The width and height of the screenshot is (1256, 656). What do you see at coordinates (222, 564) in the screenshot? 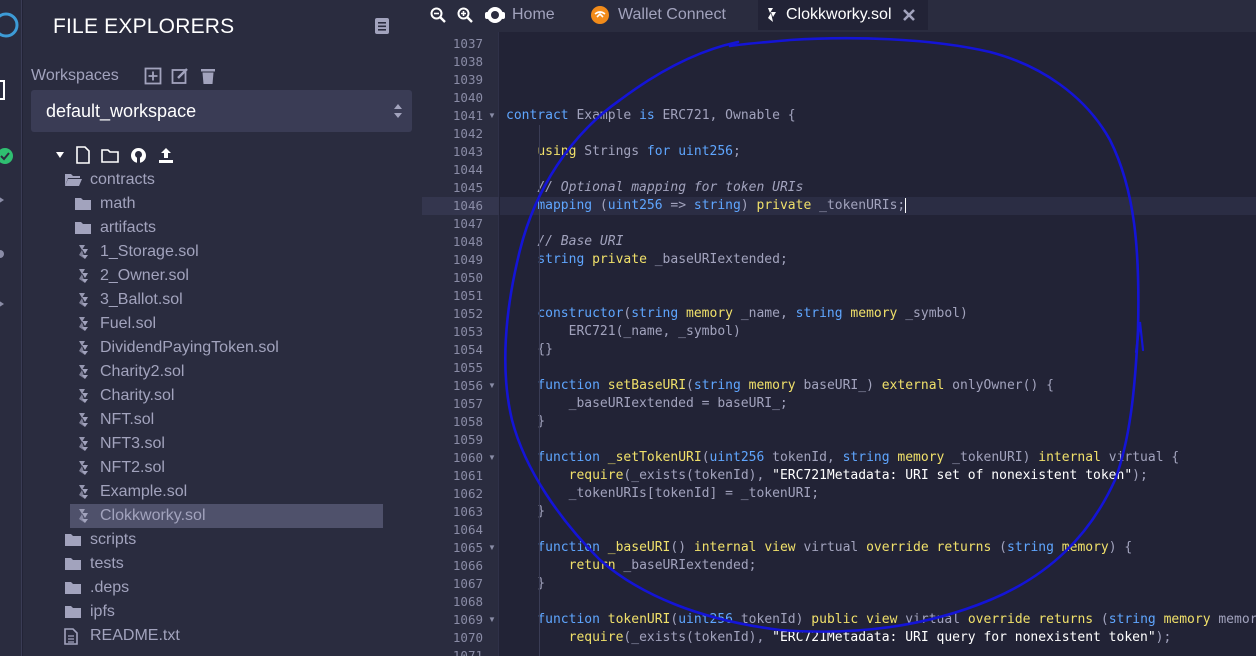
I see `tree-item: tests` at bounding box center [222, 564].